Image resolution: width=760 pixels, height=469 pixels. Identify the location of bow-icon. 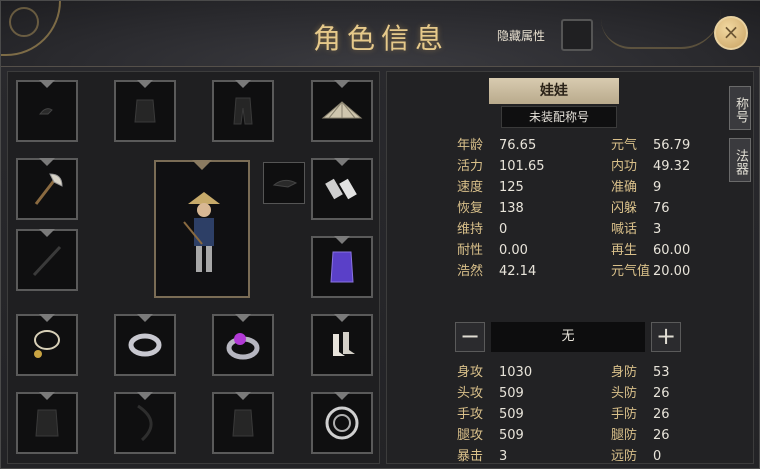
(145, 423).